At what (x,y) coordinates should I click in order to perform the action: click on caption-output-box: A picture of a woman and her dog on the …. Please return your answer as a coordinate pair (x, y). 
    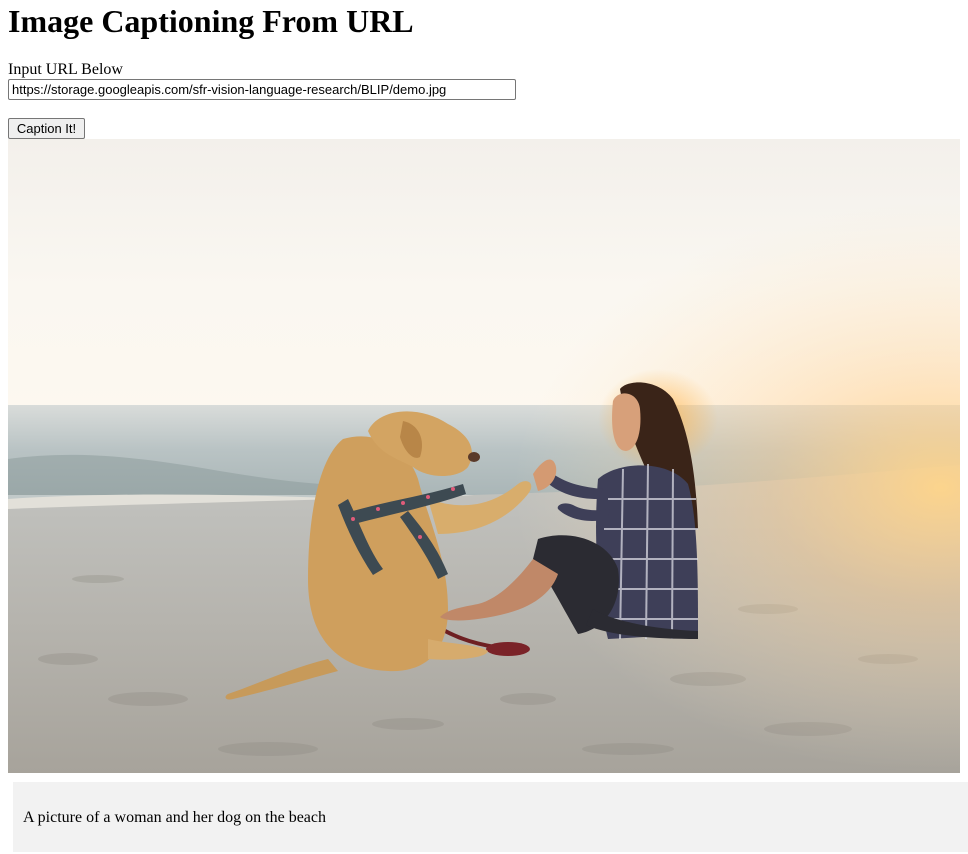
    Looking at the image, I should click on (490, 817).